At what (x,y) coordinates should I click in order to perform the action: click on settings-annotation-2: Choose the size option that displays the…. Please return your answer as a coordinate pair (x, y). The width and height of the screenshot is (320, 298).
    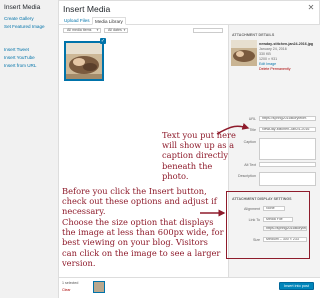
    Looking at the image, I should click on (143, 242).